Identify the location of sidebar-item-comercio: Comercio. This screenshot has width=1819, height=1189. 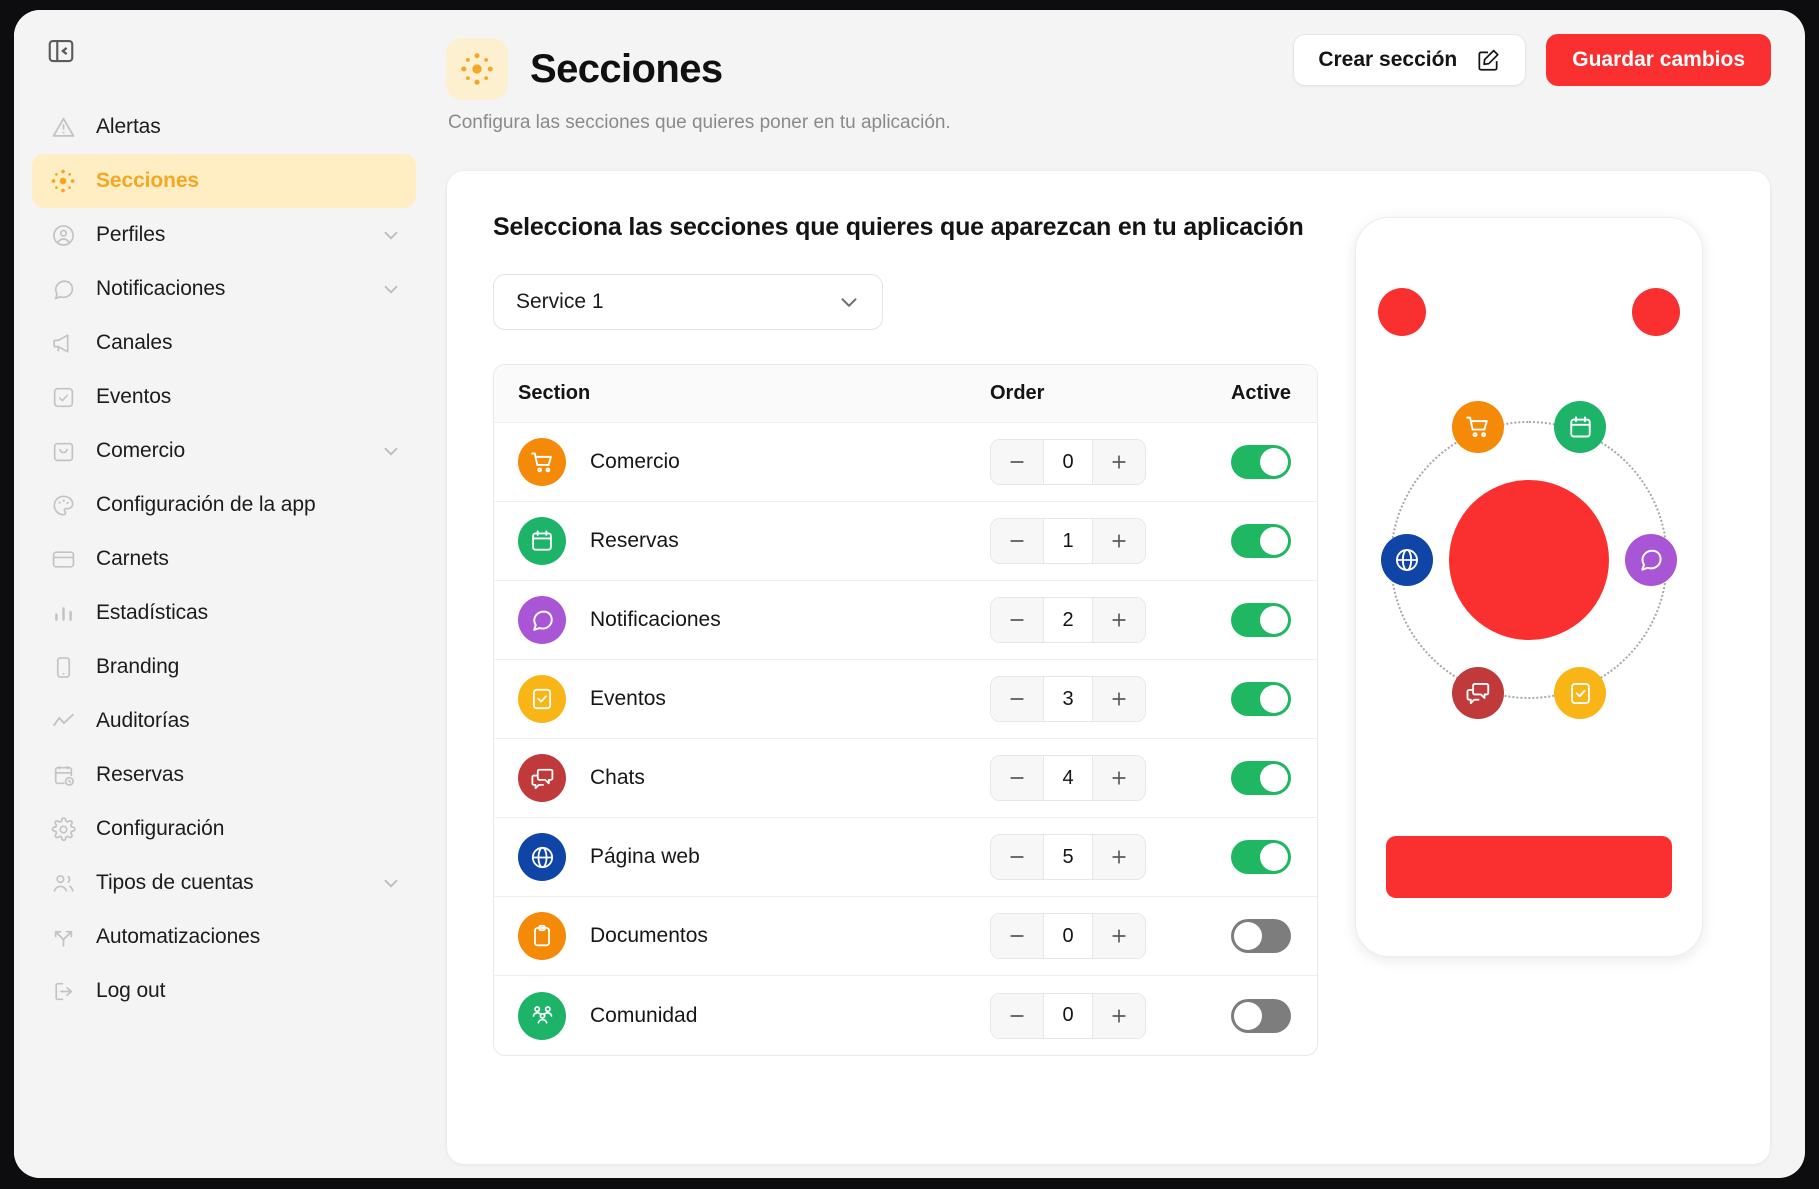
(224, 451).